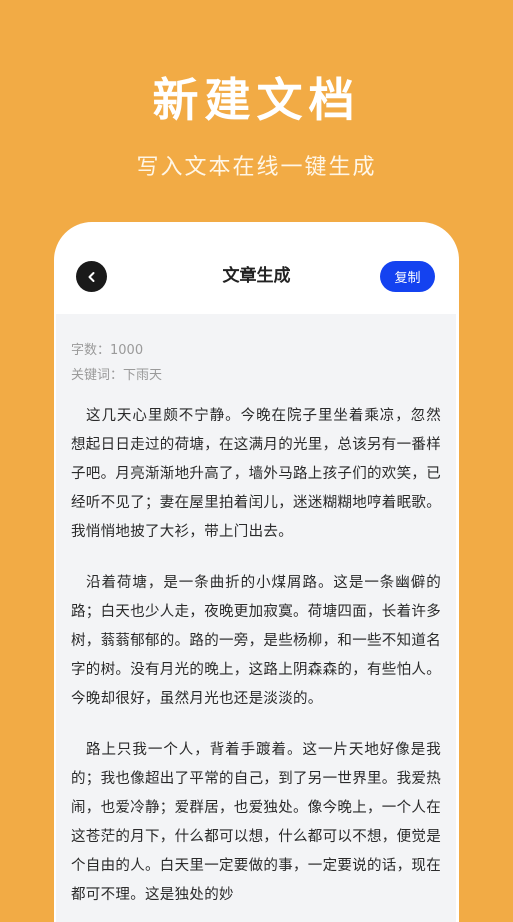 The width and height of the screenshot is (513, 922). What do you see at coordinates (117, 375) in the screenshot?
I see `keywords-label: 关键词：下雨天` at bounding box center [117, 375].